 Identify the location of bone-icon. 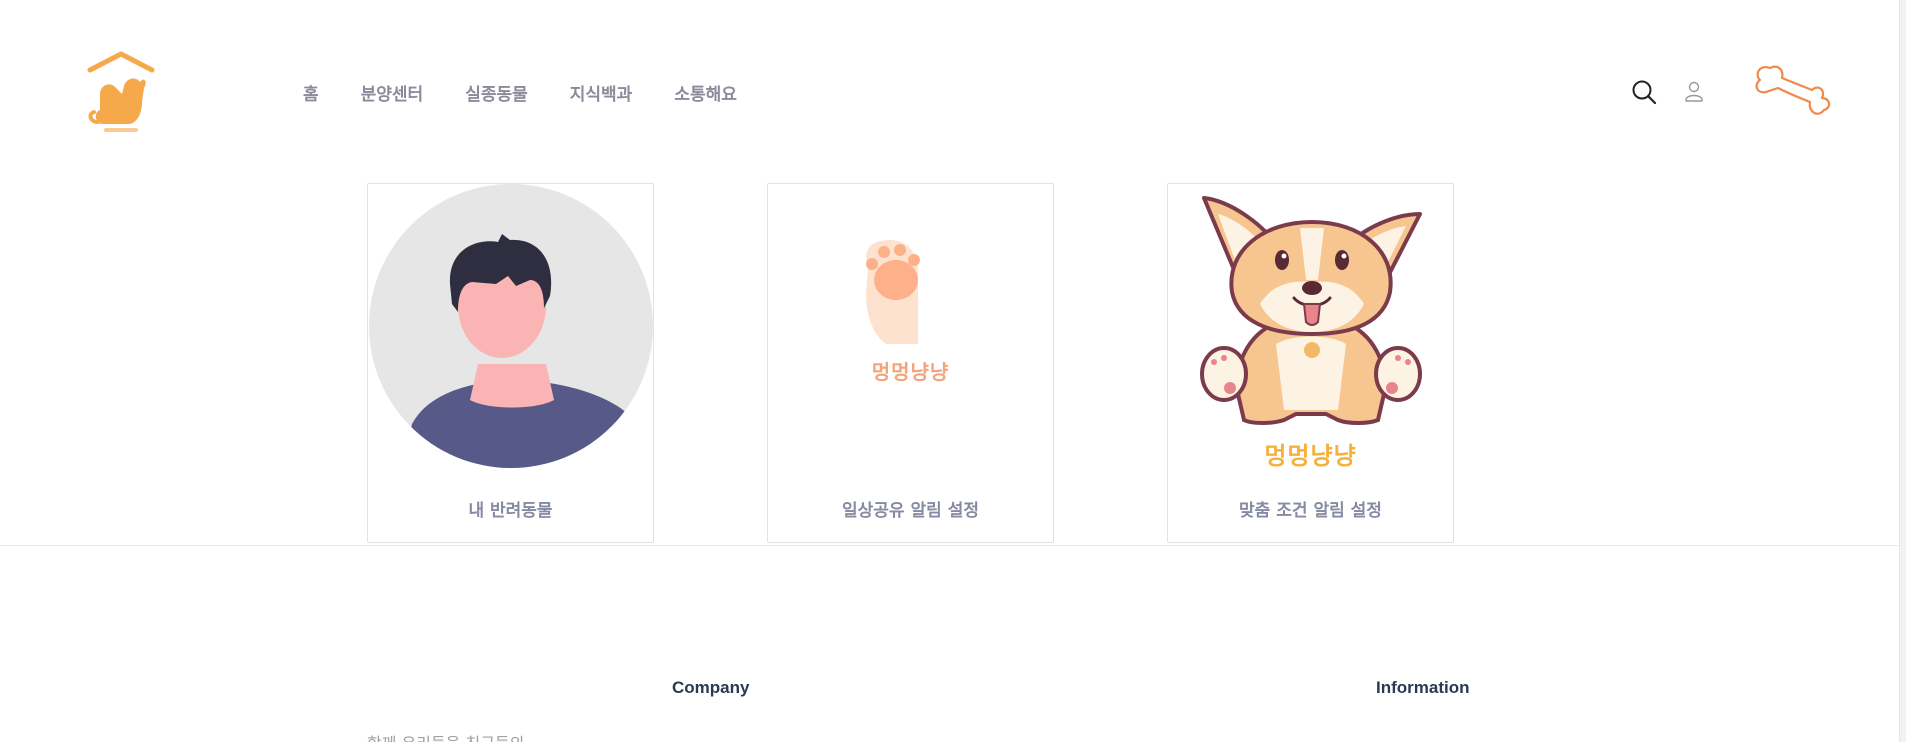
(1792, 91).